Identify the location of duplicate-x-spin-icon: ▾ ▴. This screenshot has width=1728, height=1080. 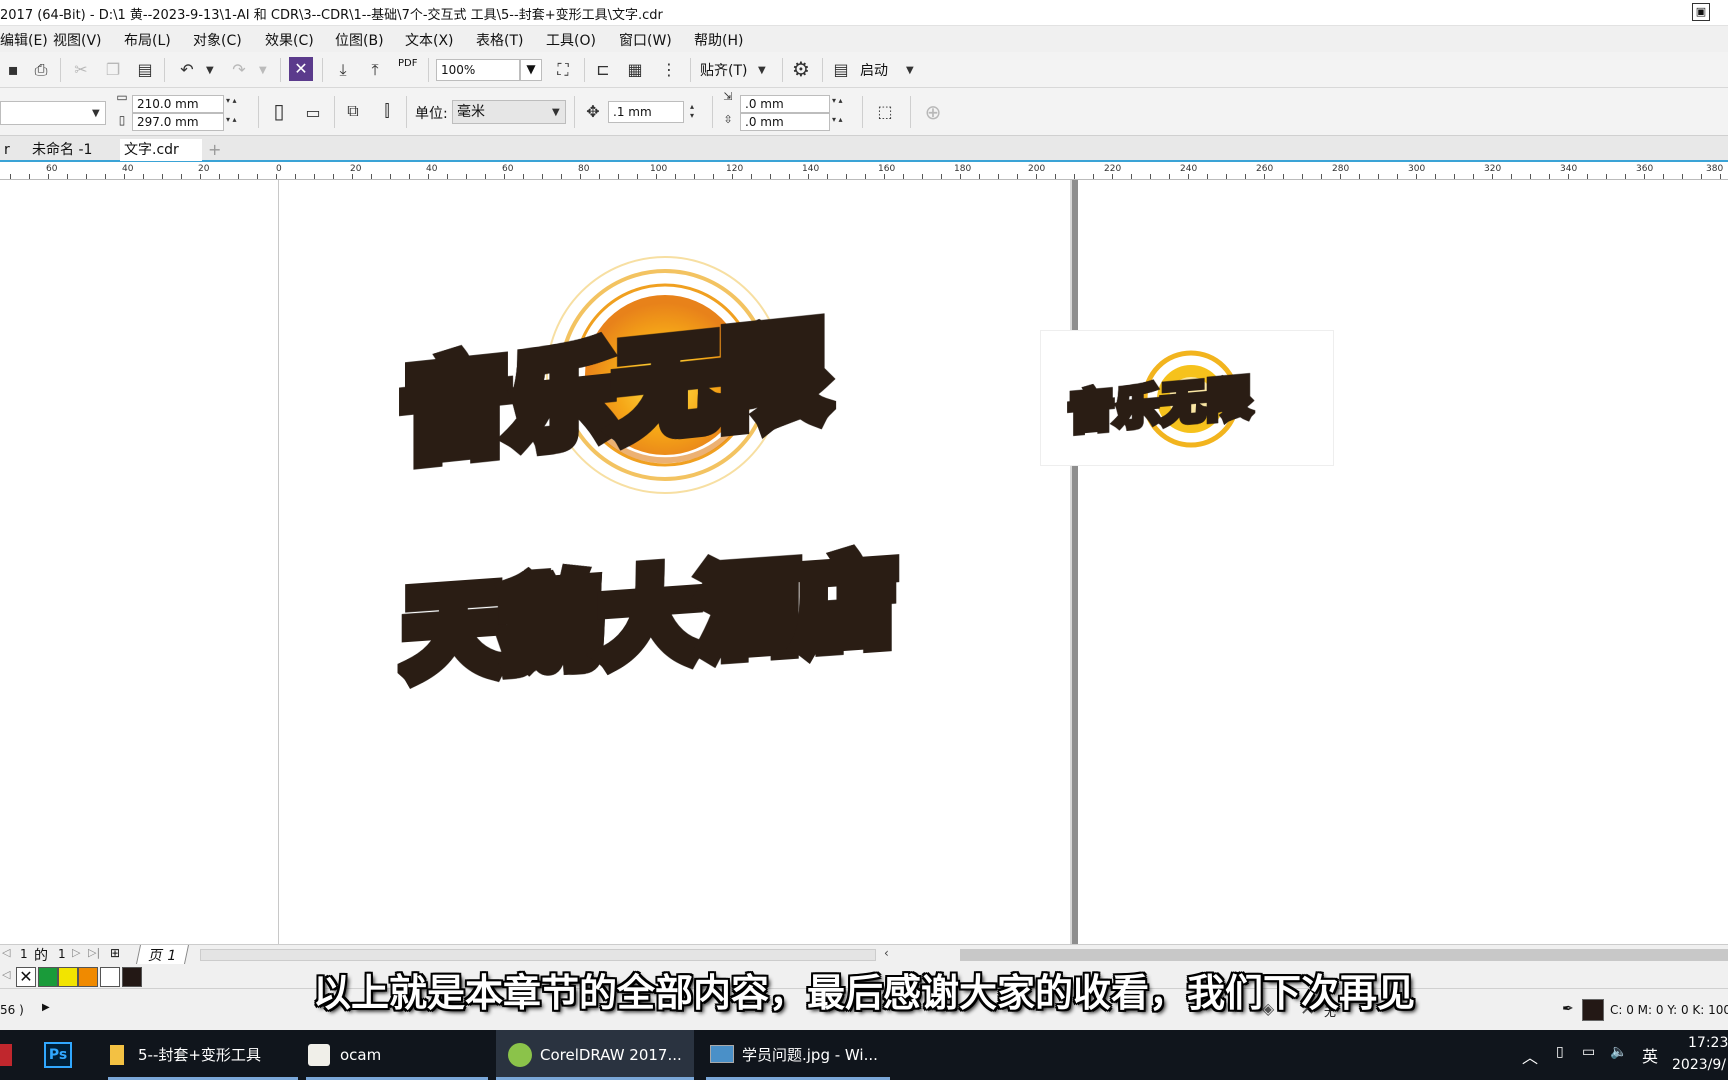
(837, 100).